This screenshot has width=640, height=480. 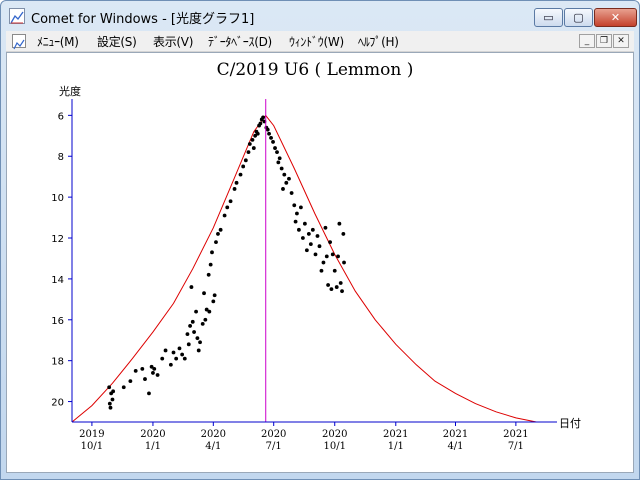 I want to click on mdi-minimize-button: _, so click(x=587, y=41).